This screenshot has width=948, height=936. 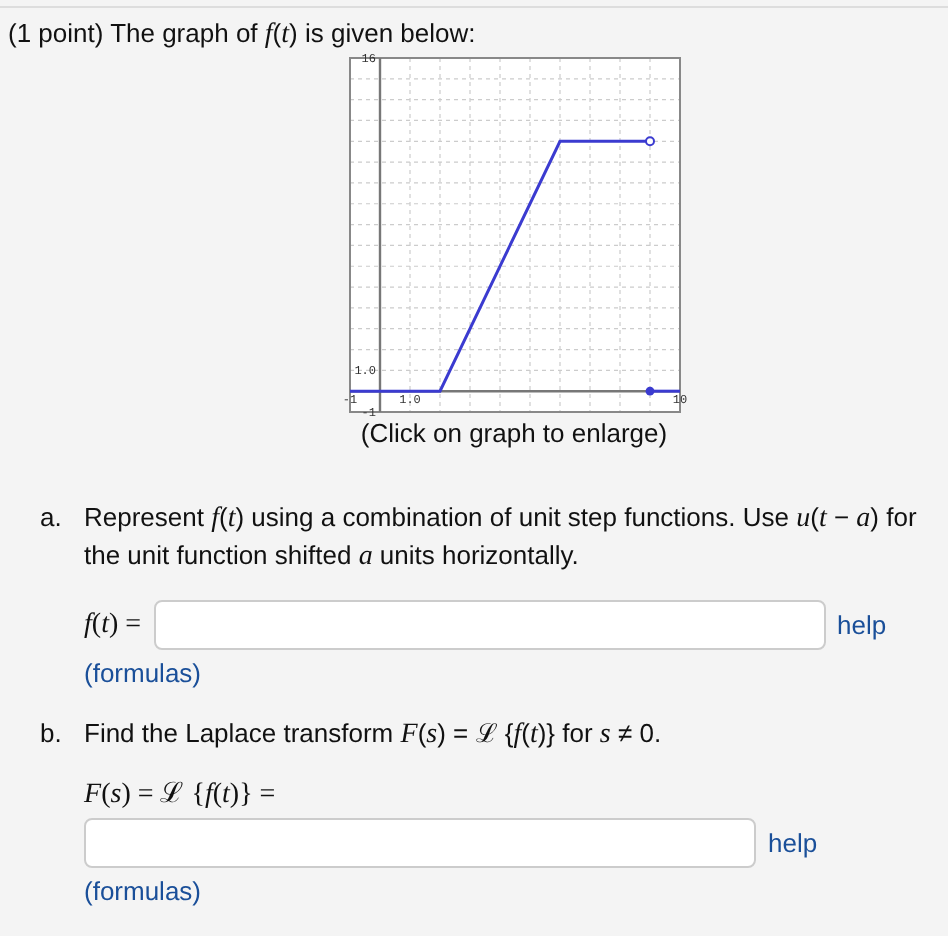 What do you see at coordinates (113, 625) in the screenshot?
I see `answer-label: f(t) =` at bounding box center [113, 625].